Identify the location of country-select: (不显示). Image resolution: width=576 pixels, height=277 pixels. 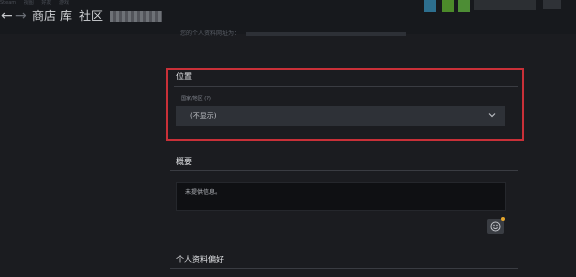
(340, 116).